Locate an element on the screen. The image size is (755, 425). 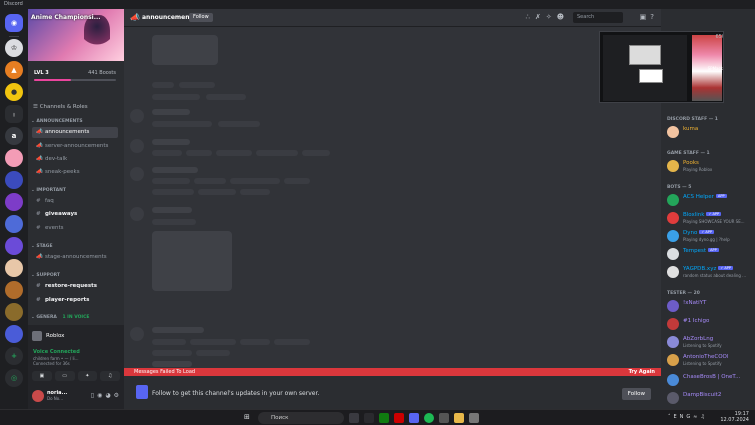
hash-icon: # is located at coordinates (40, 300).